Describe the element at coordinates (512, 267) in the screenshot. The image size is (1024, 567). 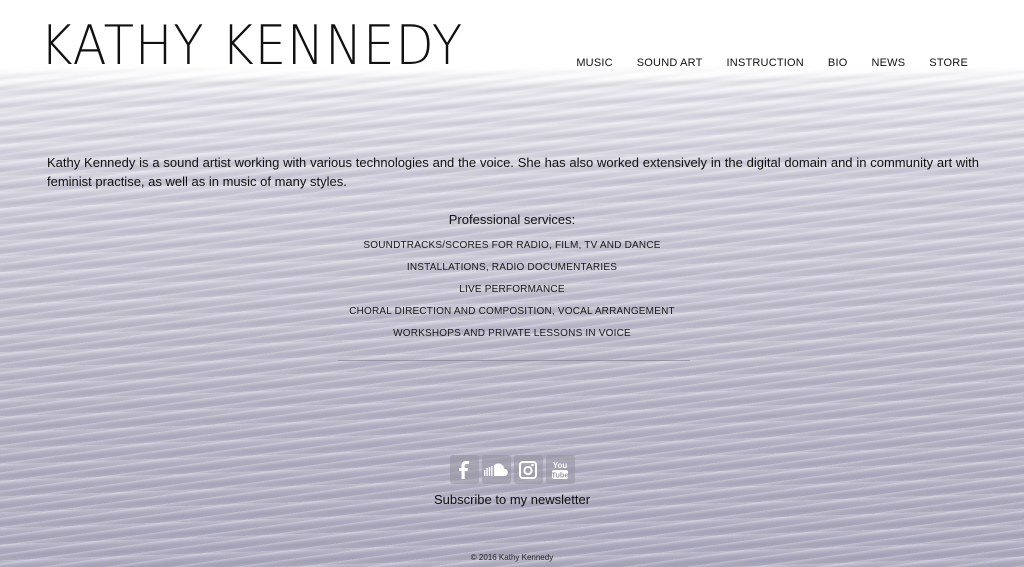
I see `service-item: INSTALLATIONS, RADIO DOCUMENTARIES` at that location.